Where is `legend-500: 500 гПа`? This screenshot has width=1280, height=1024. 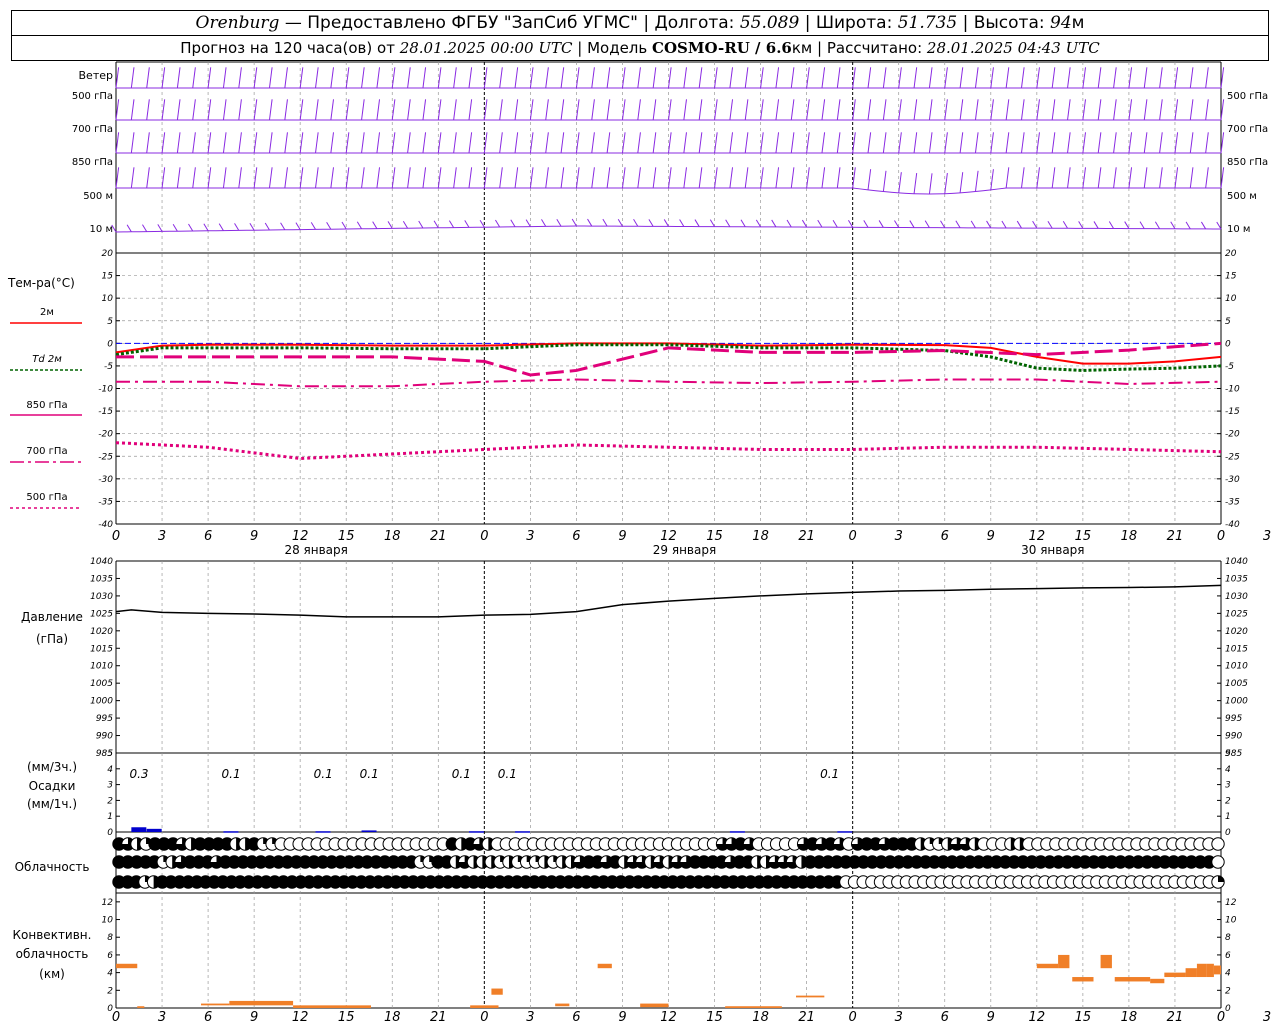 legend-500: 500 гПа is located at coordinates (46, 497).